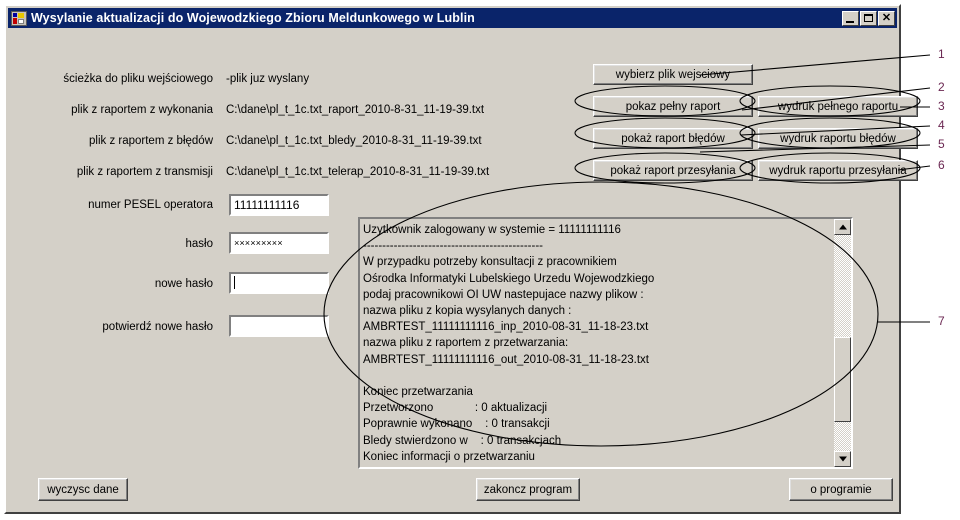 This screenshot has height=520, width=960. I want to click on annotation-number-6: 6, so click(941, 165).